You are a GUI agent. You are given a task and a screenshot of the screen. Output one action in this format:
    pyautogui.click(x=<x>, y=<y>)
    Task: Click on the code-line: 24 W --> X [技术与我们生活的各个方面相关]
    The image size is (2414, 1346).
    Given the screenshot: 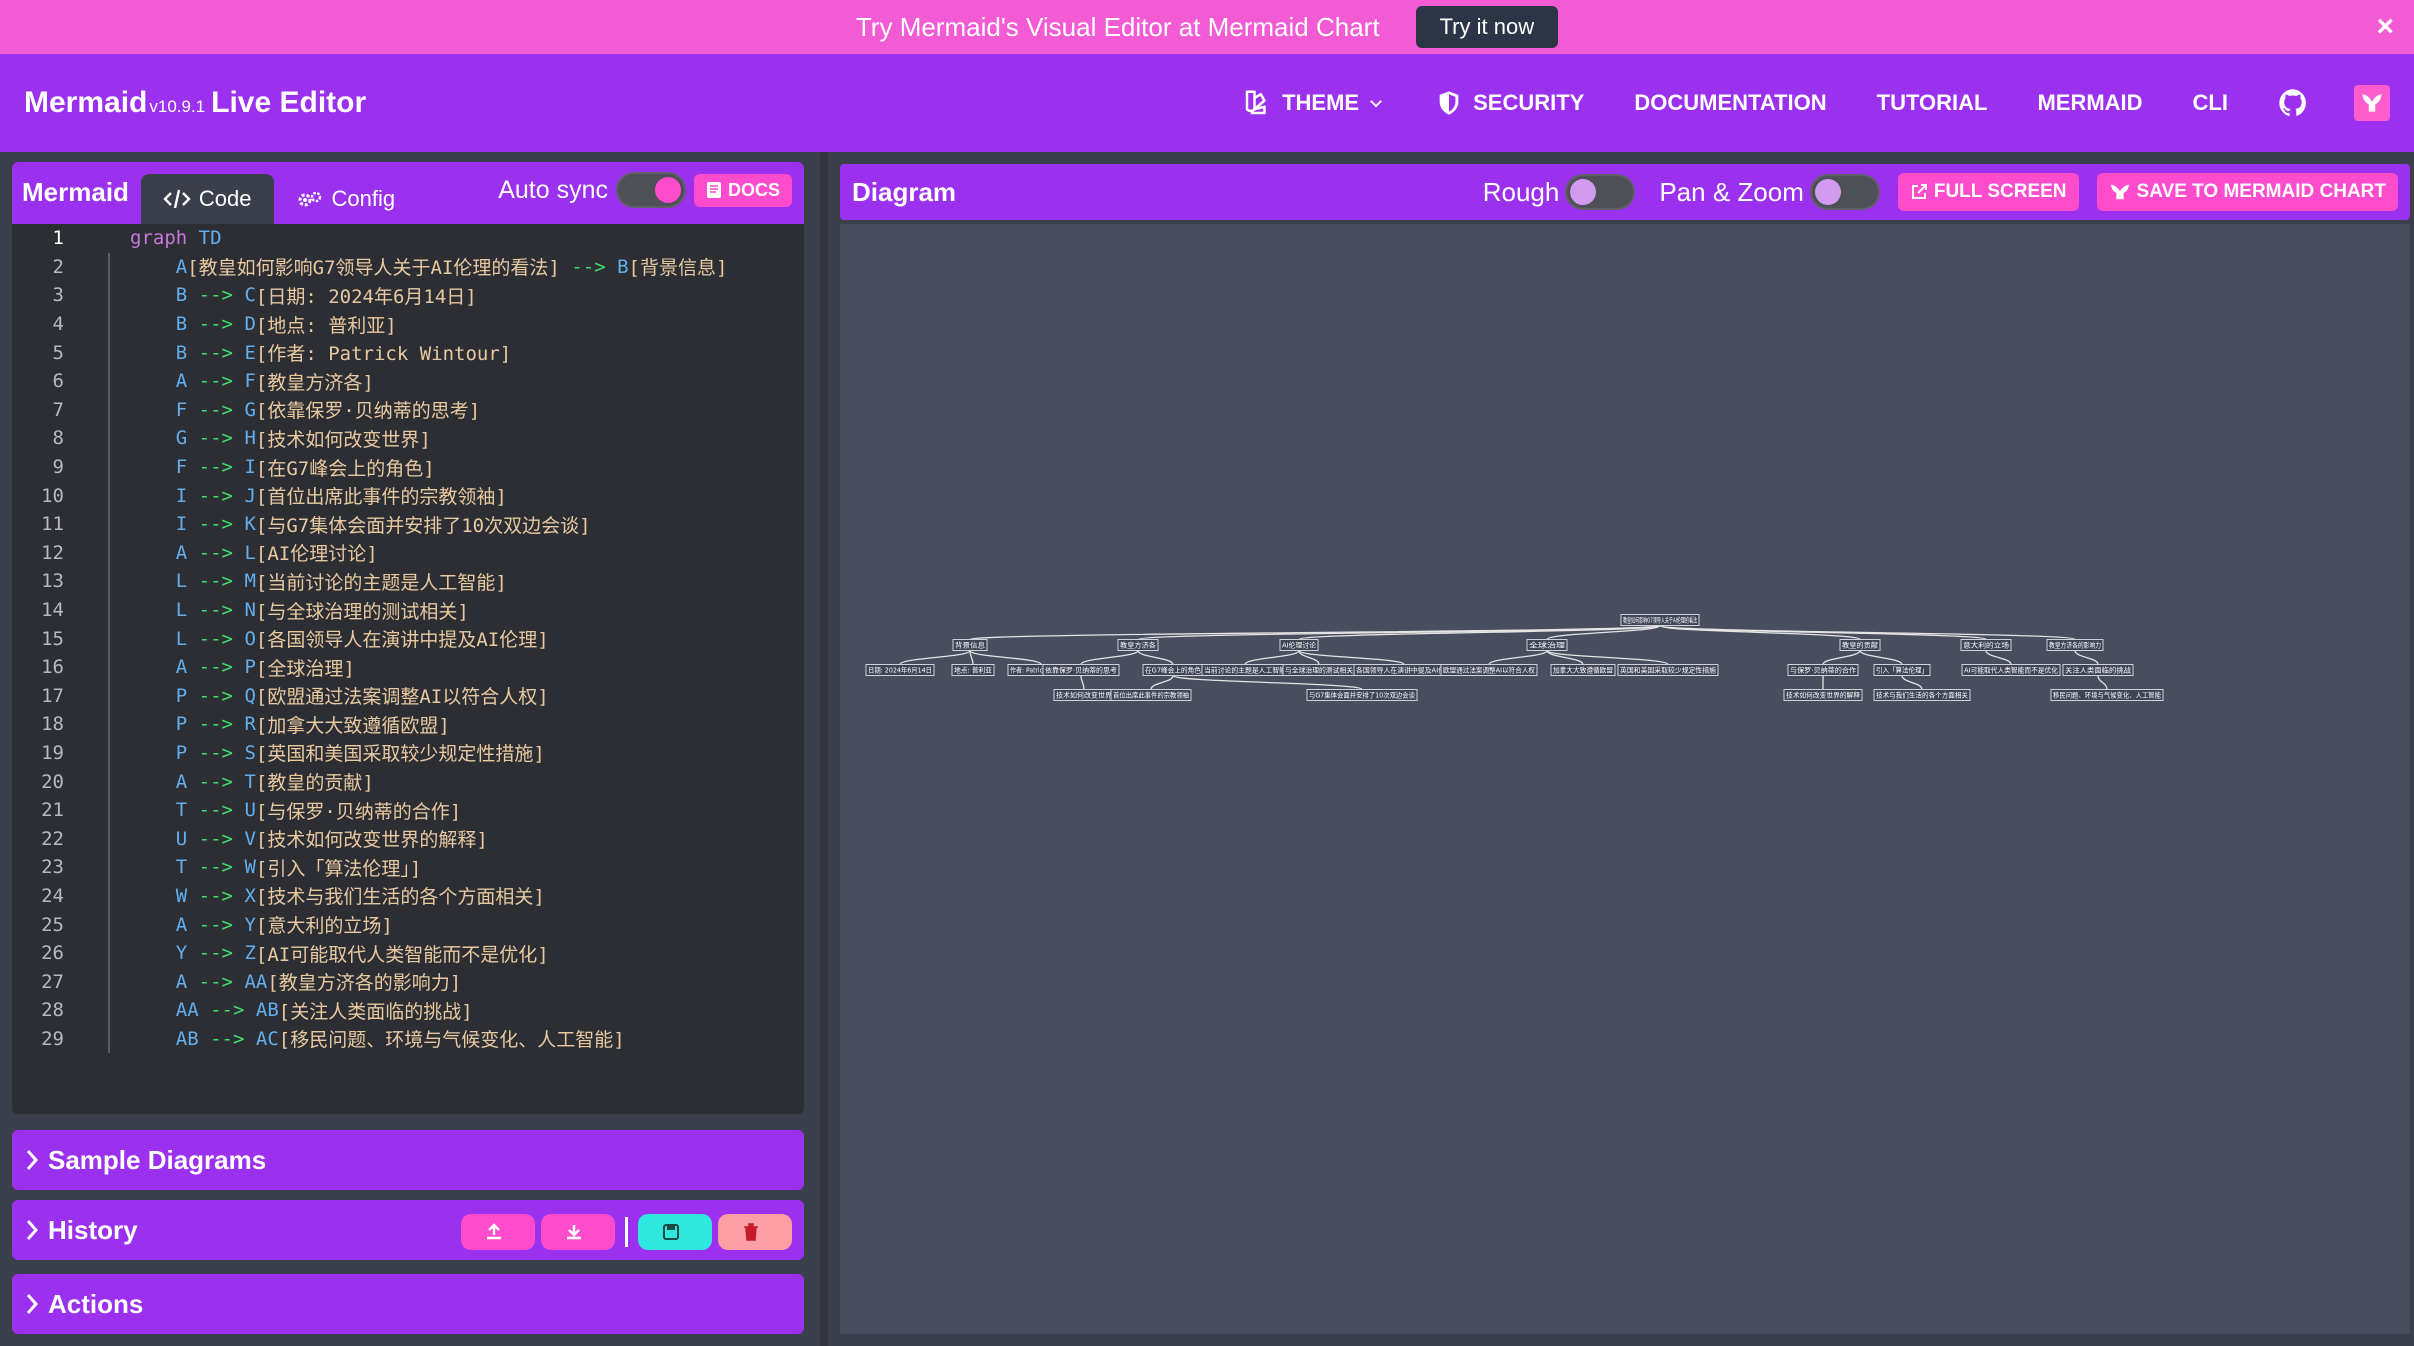 What is the action you would take?
    pyautogui.click(x=408, y=896)
    